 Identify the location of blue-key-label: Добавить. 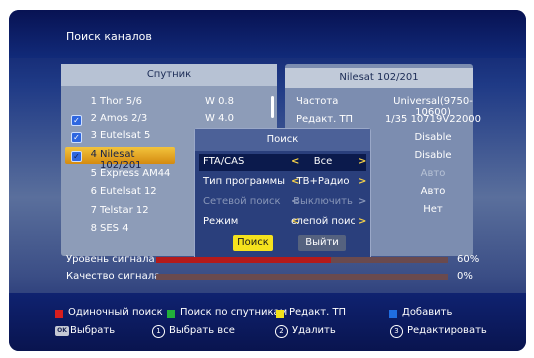
(427, 312).